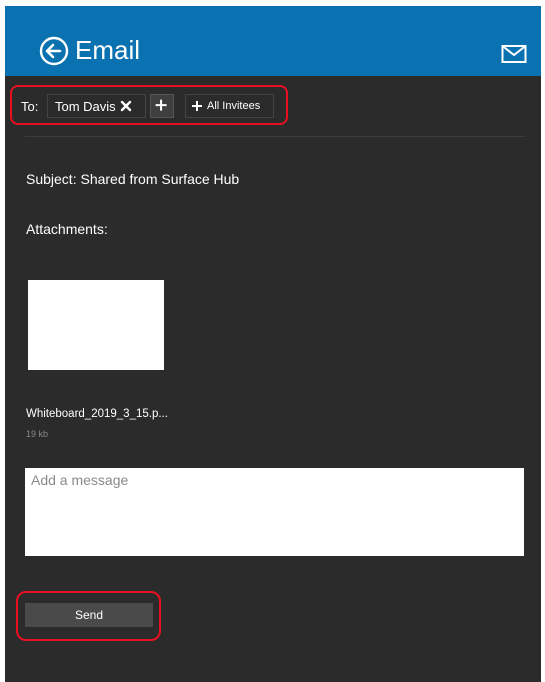 The height and width of the screenshot is (682, 545). What do you see at coordinates (126, 106) in the screenshot?
I see `remove-recipient-icon` at bounding box center [126, 106].